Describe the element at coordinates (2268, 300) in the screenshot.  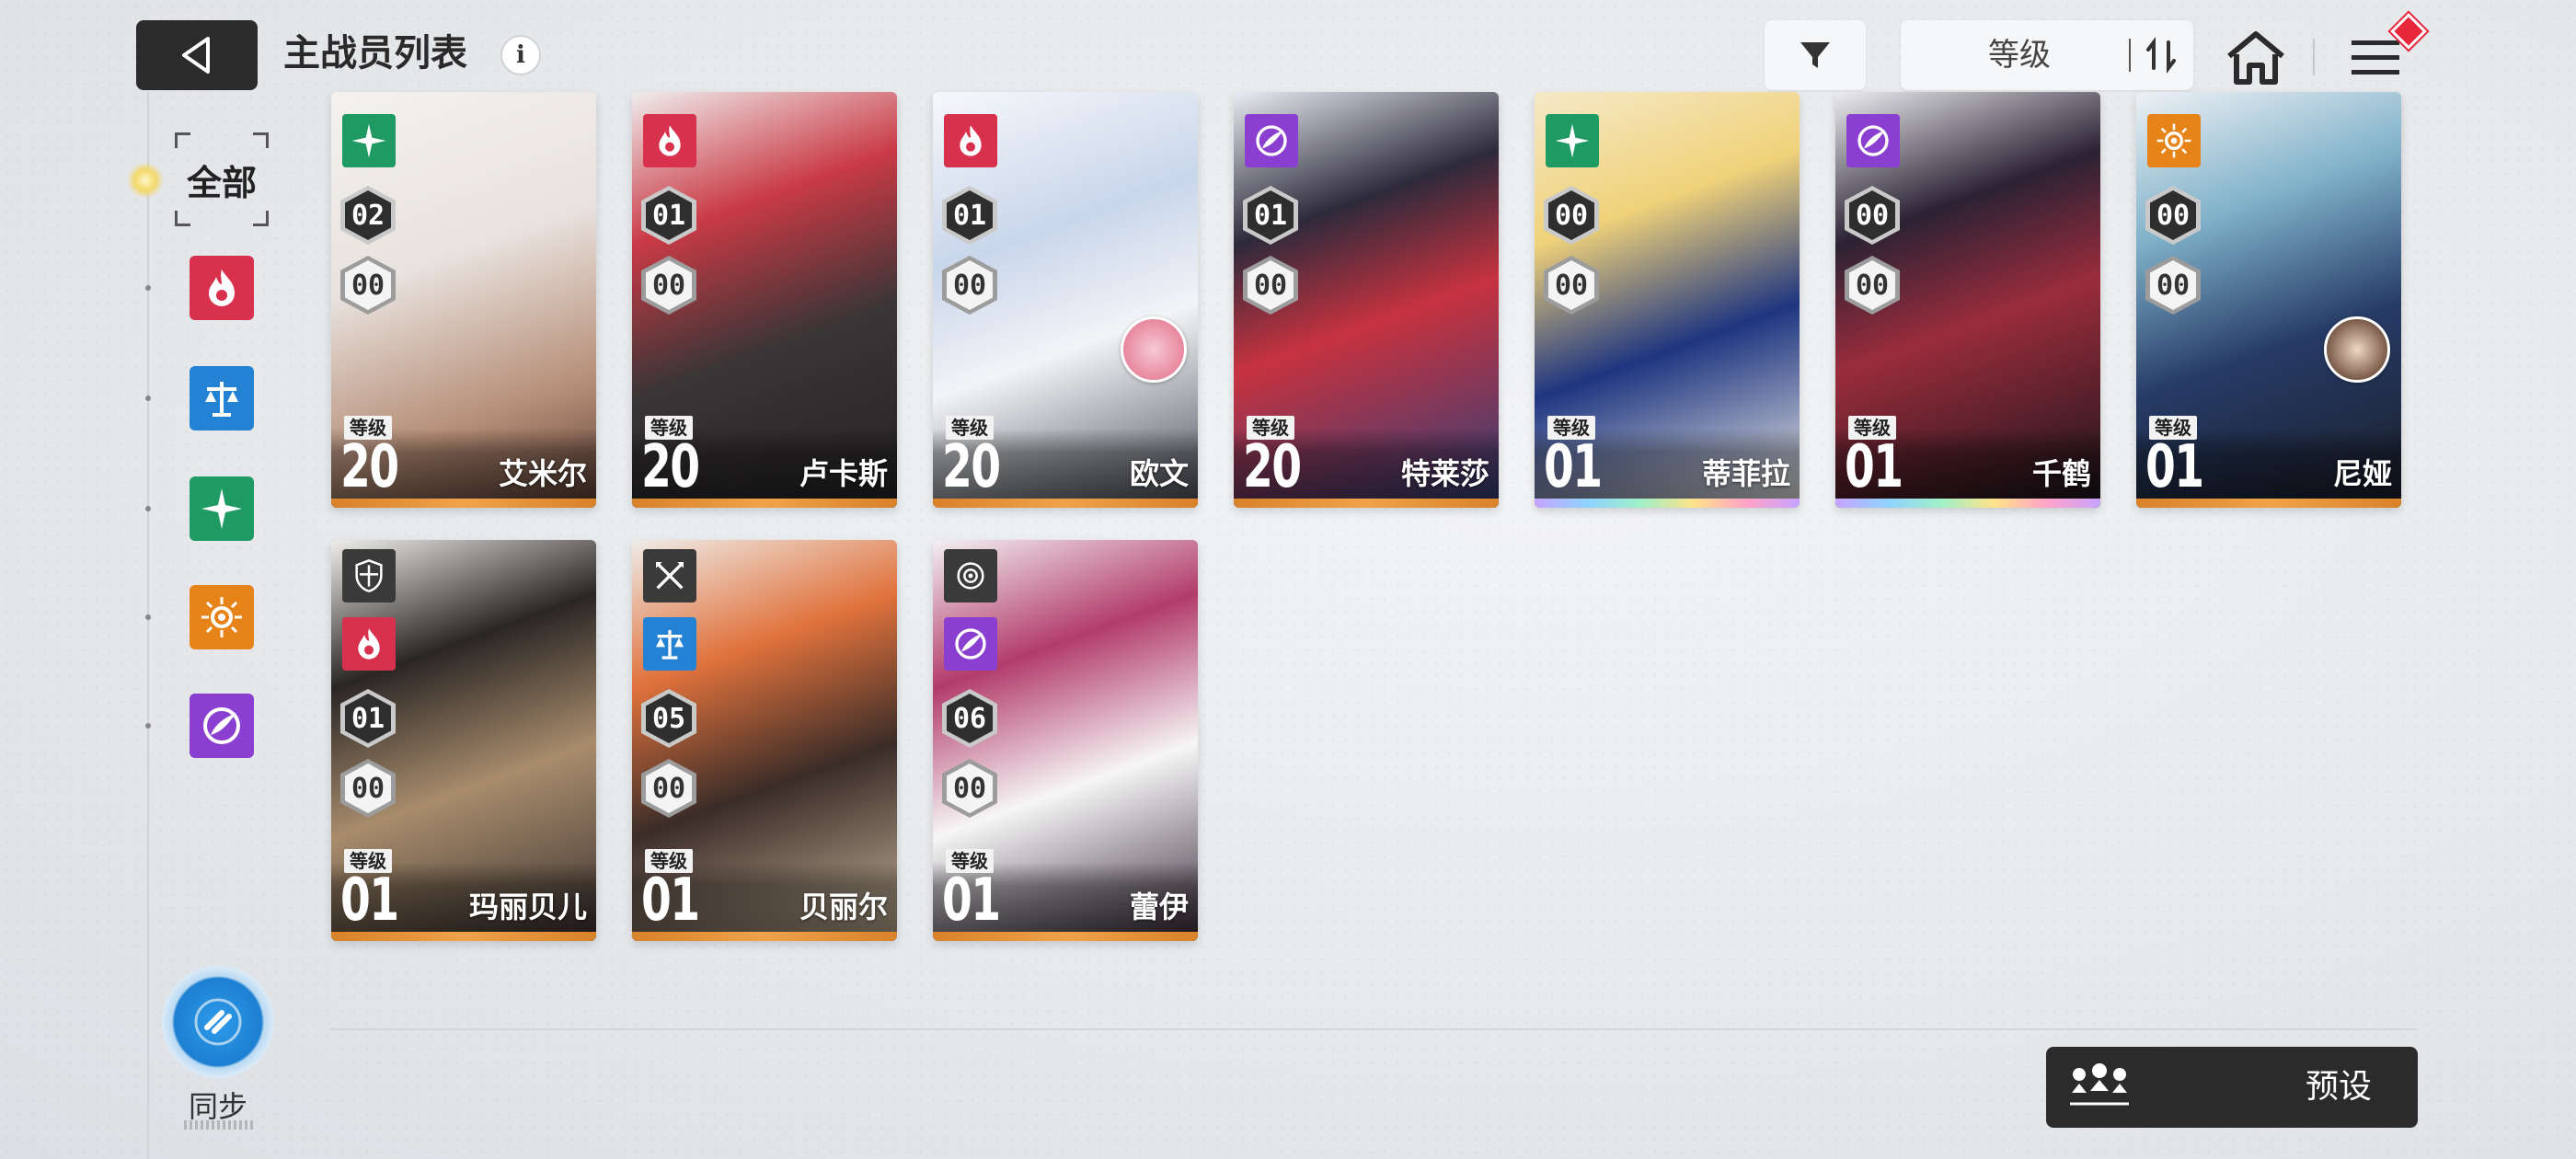
I see `operator-card: 00 00 等级 01 尼娅` at that location.